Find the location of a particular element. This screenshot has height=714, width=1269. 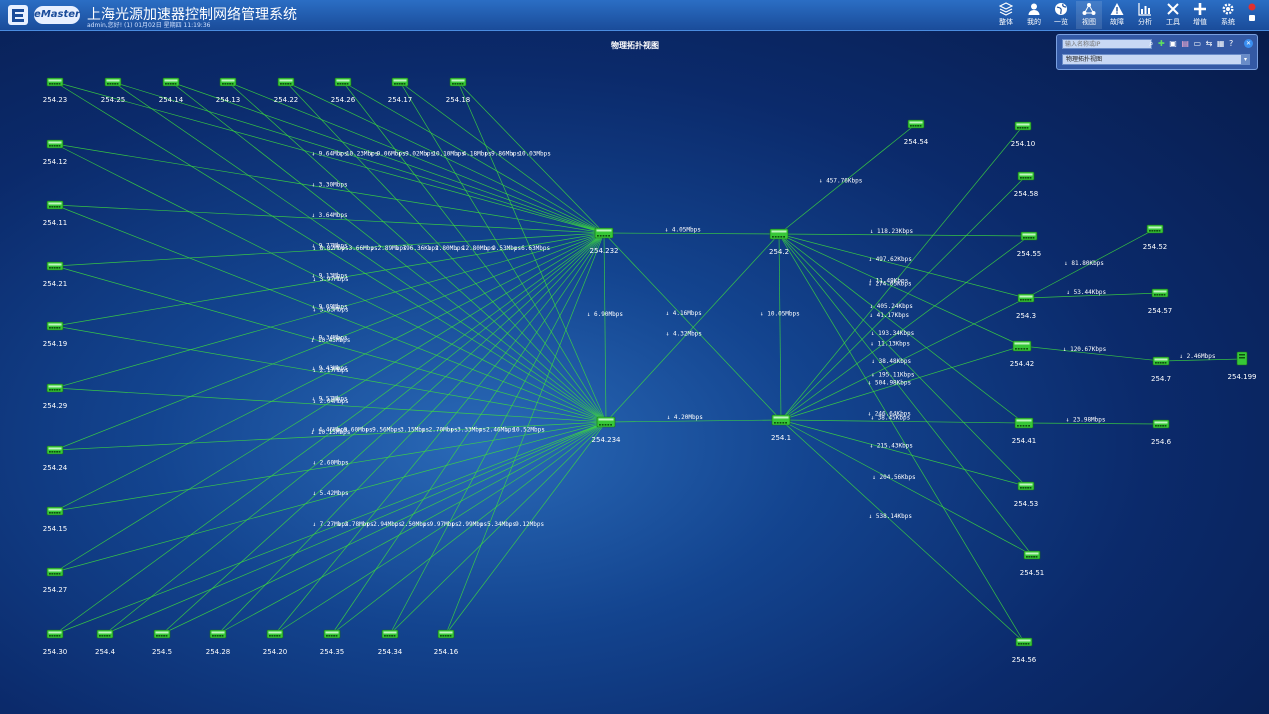

nav-system: 系统 is located at coordinates (1228, 15).